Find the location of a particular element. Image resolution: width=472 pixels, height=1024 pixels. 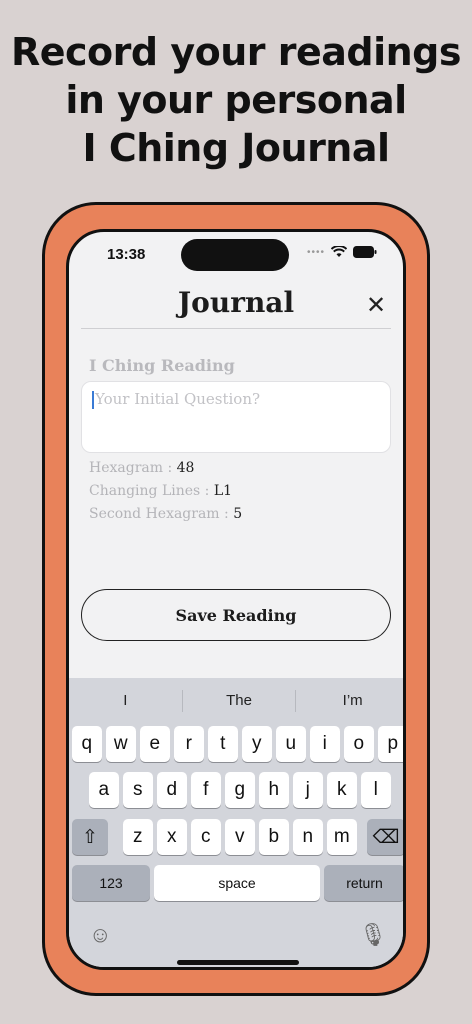

question-placeholder: Your Initial Question? is located at coordinates (178, 399).